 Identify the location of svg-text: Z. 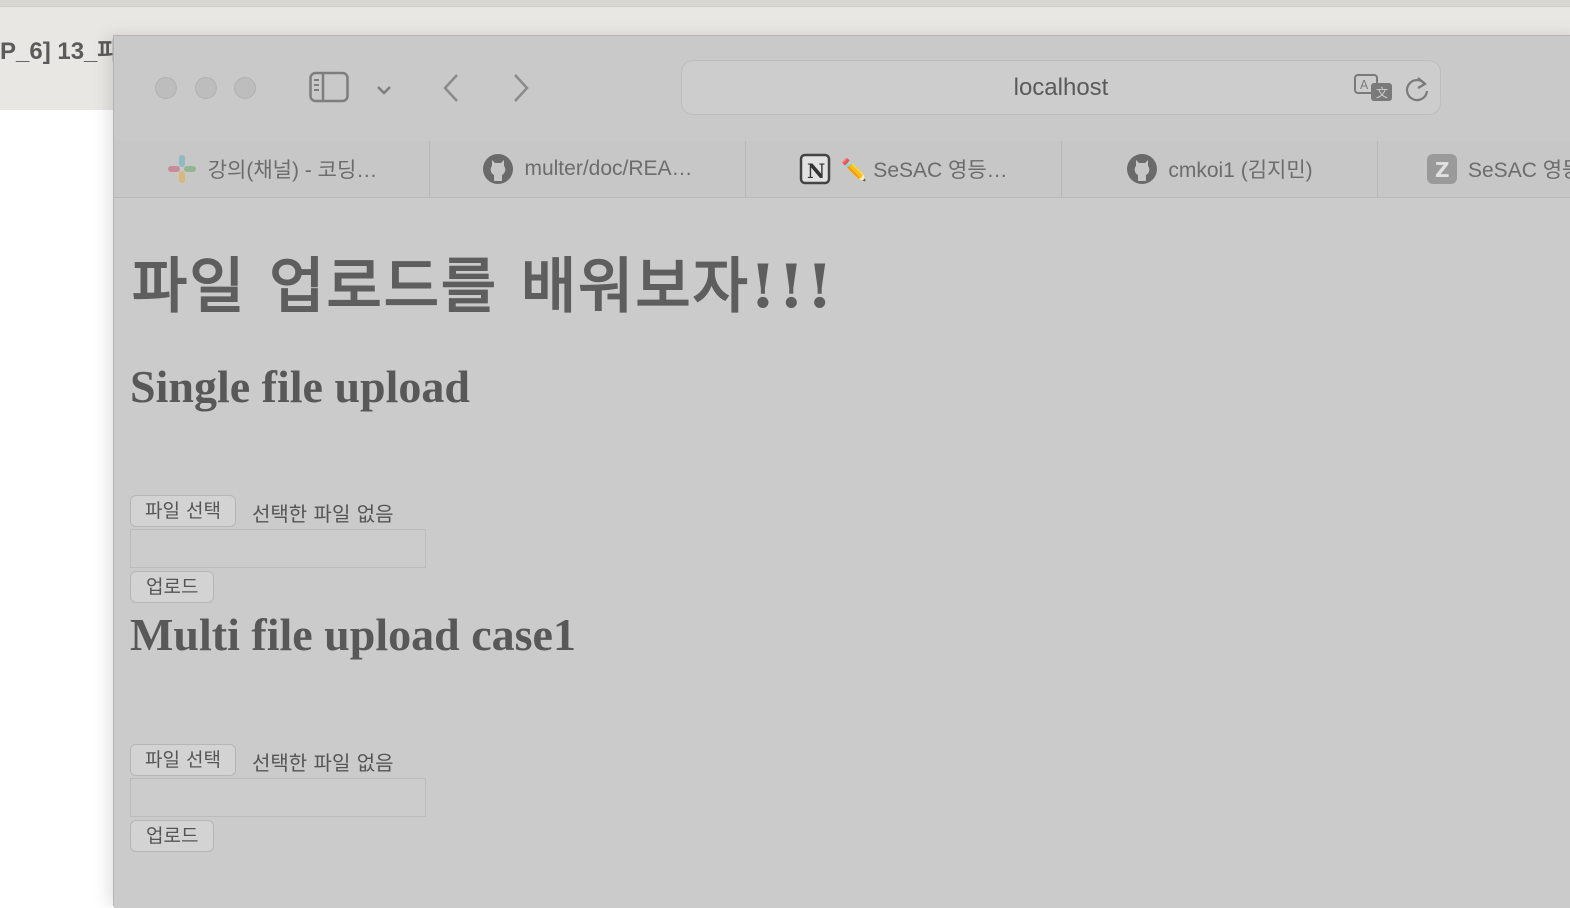
(1442, 170).